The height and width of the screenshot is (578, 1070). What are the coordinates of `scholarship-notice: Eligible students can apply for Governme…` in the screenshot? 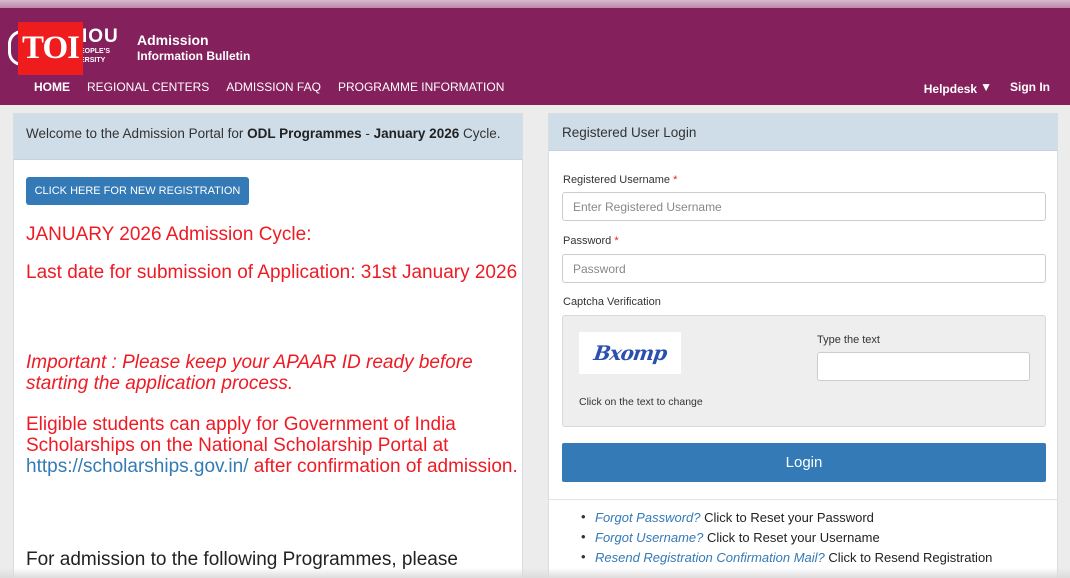 It's located at (273, 445).